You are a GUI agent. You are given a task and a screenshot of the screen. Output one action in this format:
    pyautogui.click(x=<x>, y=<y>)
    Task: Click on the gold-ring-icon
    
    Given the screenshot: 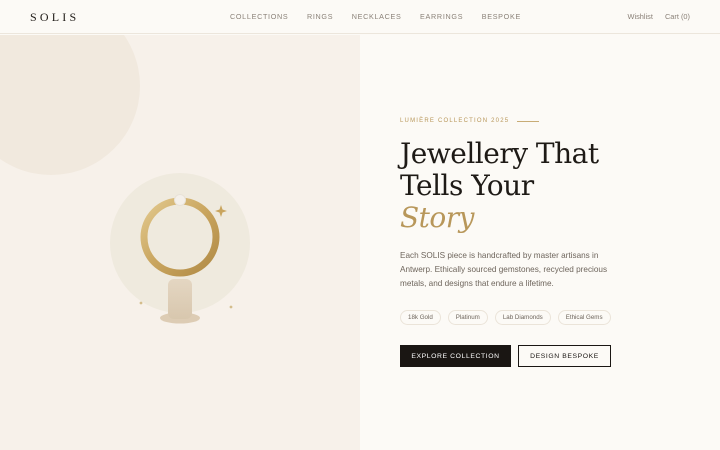 What is the action you would take?
    pyautogui.click(x=186, y=259)
    